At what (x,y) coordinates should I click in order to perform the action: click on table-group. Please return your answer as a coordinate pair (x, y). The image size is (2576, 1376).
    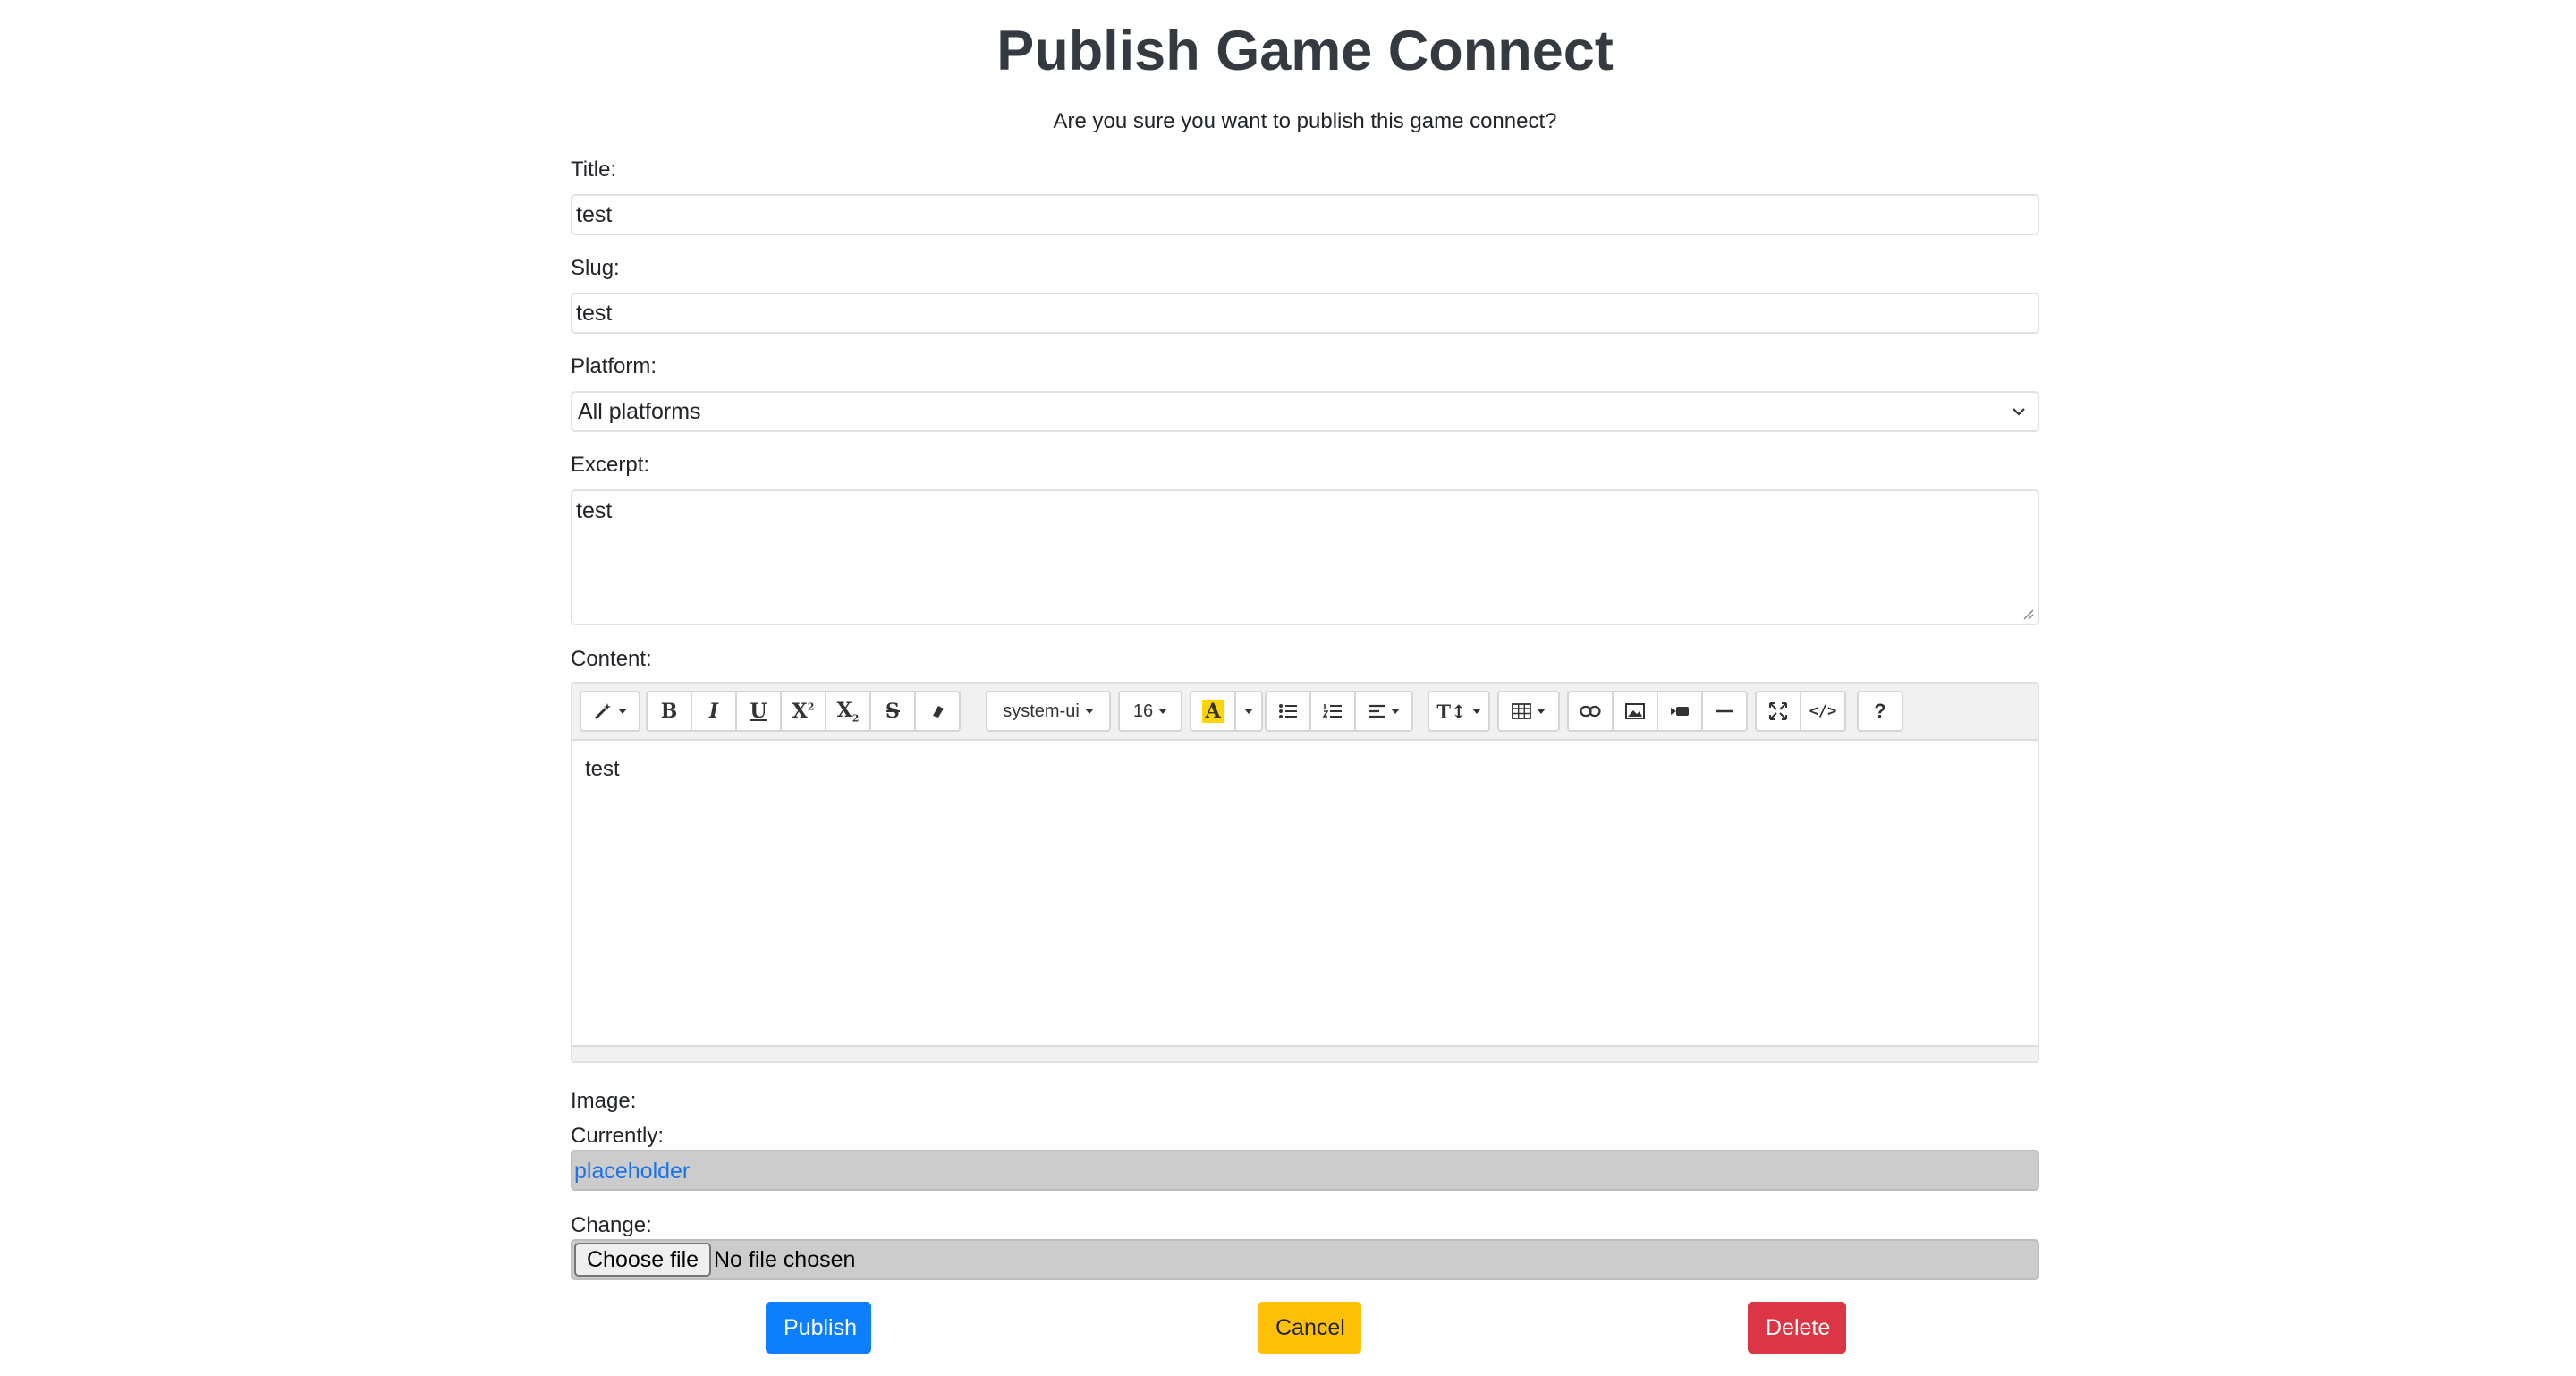
    Looking at the image, I should click on (1528, 711).